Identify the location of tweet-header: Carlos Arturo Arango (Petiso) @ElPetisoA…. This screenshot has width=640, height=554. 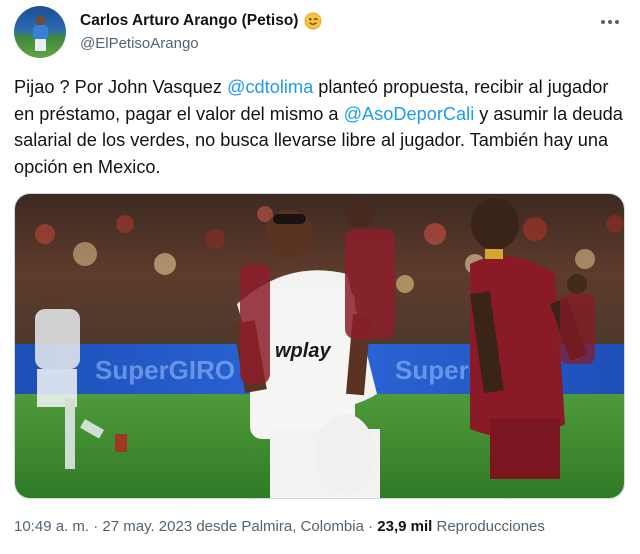
(320, 34).